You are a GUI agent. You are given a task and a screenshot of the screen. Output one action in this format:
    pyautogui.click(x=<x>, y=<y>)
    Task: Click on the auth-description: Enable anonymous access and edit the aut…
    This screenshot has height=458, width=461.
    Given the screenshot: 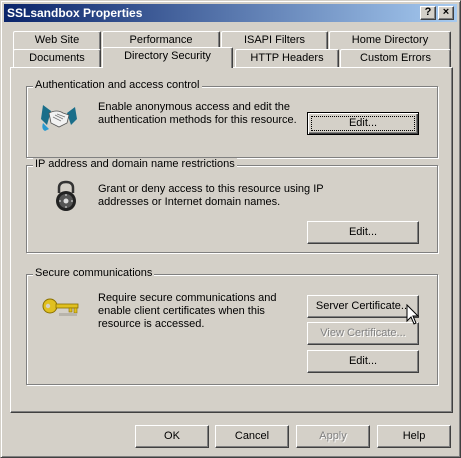 What is the action you would take?
    pyautogui.click(x=197, y=113)
    